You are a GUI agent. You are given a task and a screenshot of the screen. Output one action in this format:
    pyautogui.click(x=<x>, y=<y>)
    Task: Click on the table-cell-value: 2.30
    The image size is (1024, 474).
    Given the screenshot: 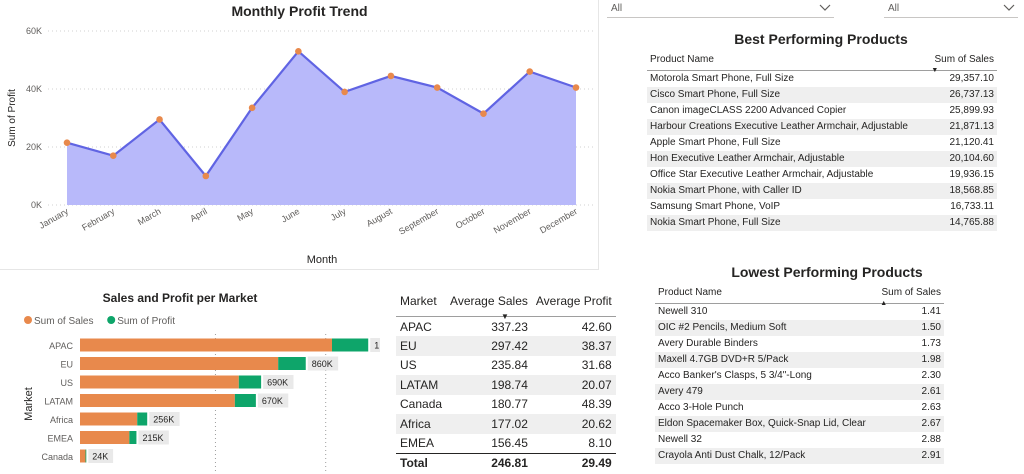 What is the action you would take?
    pyautogui.click(x=931, y=375)
    